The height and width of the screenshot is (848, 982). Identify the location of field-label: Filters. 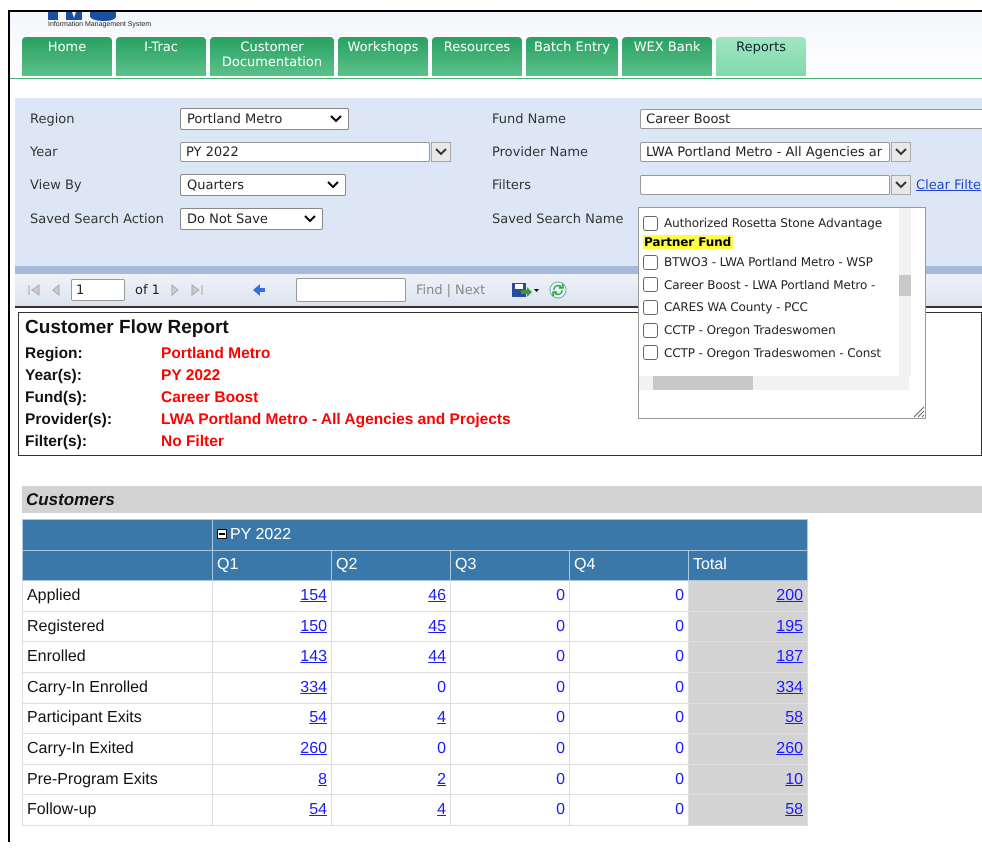
(512, 185).